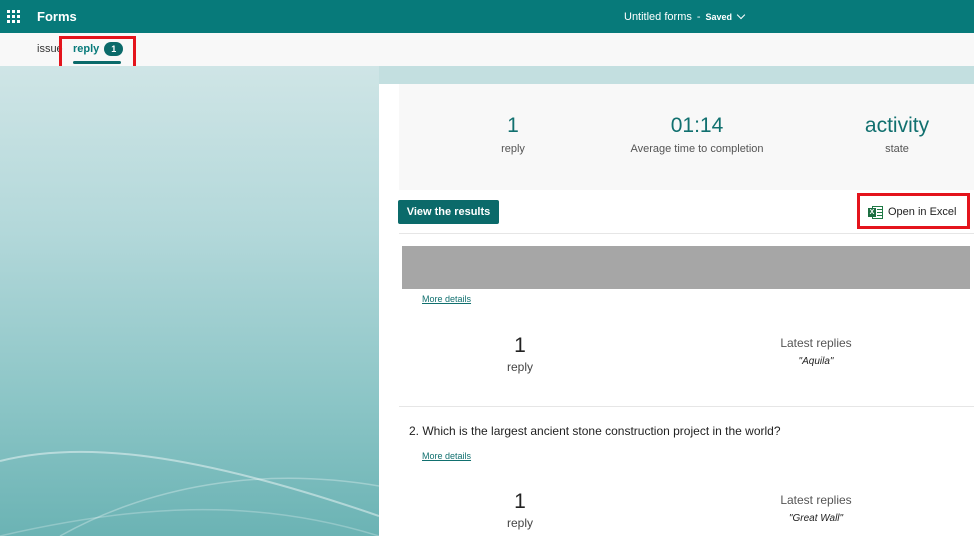 This screenshot has width=974, height=536. I want to click on document-title-menu: Untitled forms - Saved, so click(685, 16).